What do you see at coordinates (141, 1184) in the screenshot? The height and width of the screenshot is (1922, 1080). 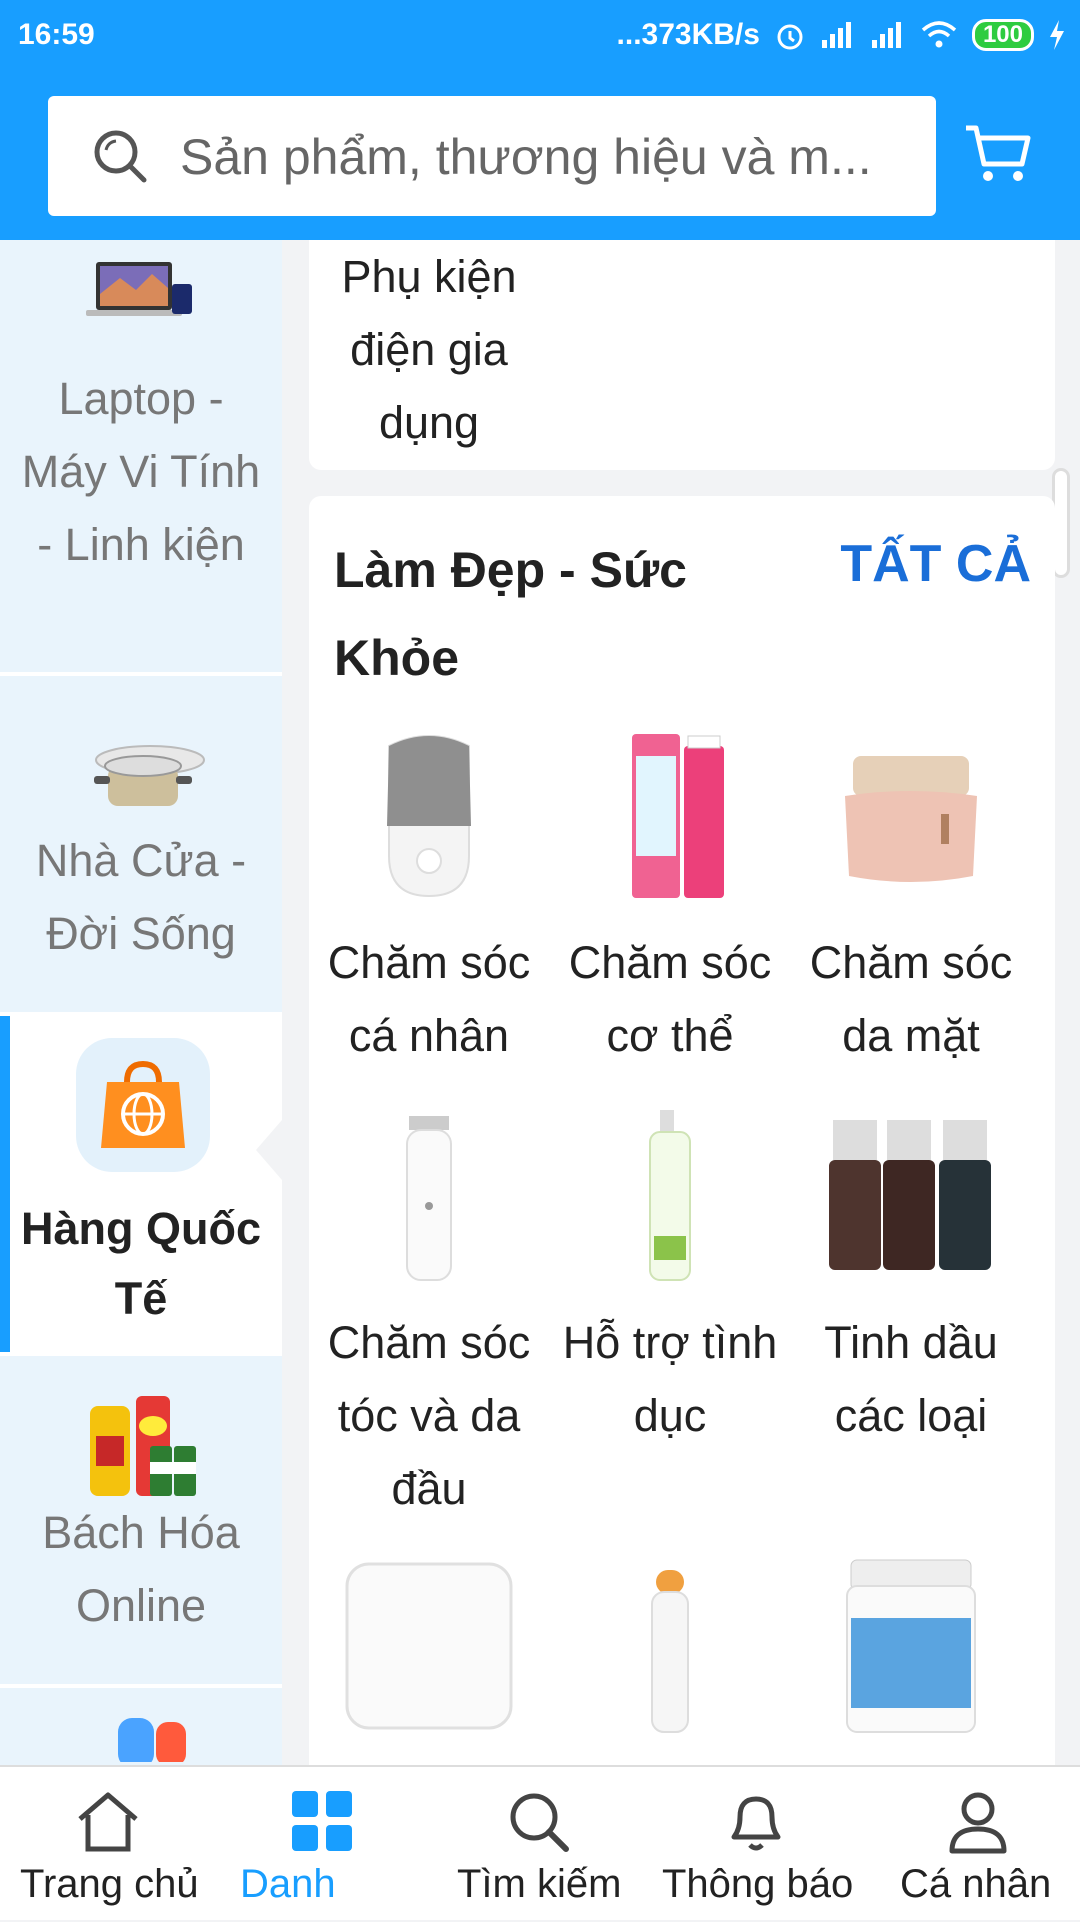 I see `sidebar-item-international: Hàng Quốc Tế` at bounding box center [141, 1184].